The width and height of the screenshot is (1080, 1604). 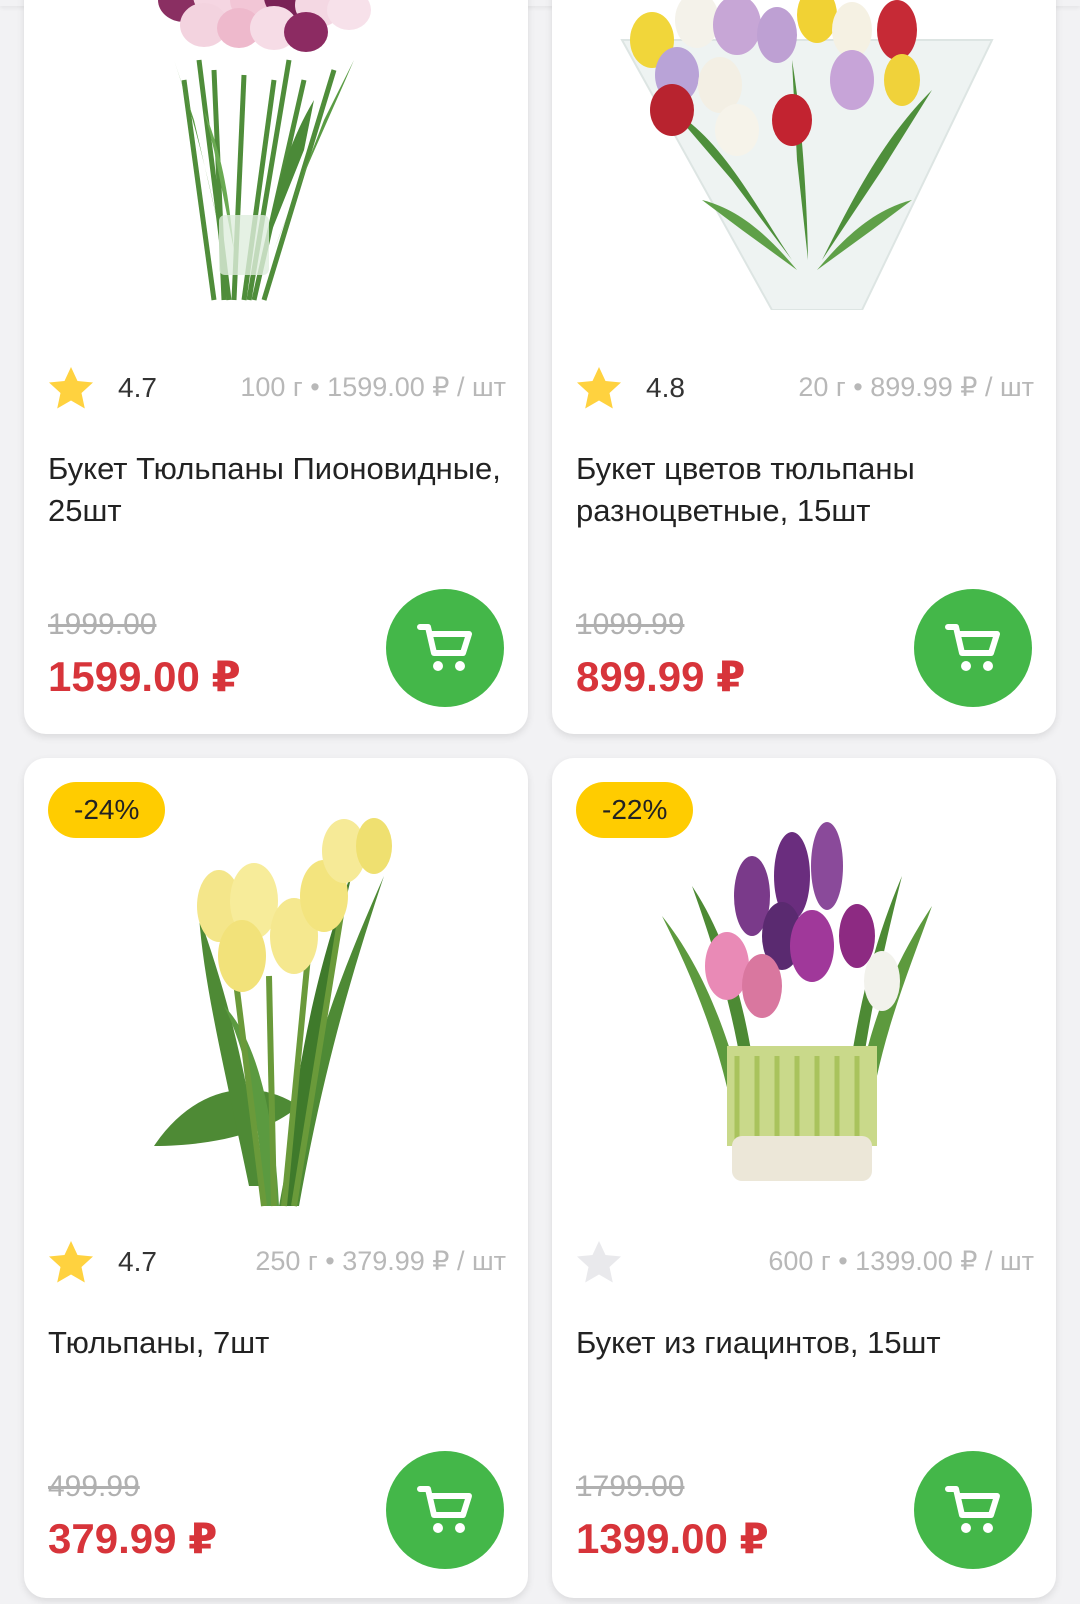 What do you see at coordinates (599, 1262) in the screenshot?
I see `star-empty-icon` at bounding box center [599, 1262].